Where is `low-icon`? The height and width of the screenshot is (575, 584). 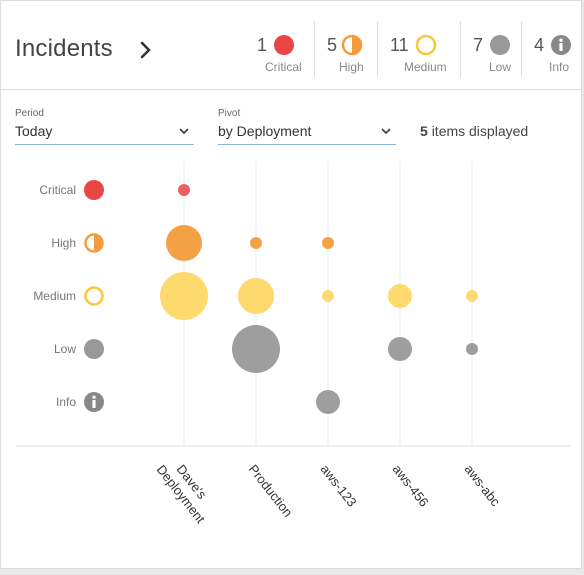
low-icon is located at coordinates (94, 349).